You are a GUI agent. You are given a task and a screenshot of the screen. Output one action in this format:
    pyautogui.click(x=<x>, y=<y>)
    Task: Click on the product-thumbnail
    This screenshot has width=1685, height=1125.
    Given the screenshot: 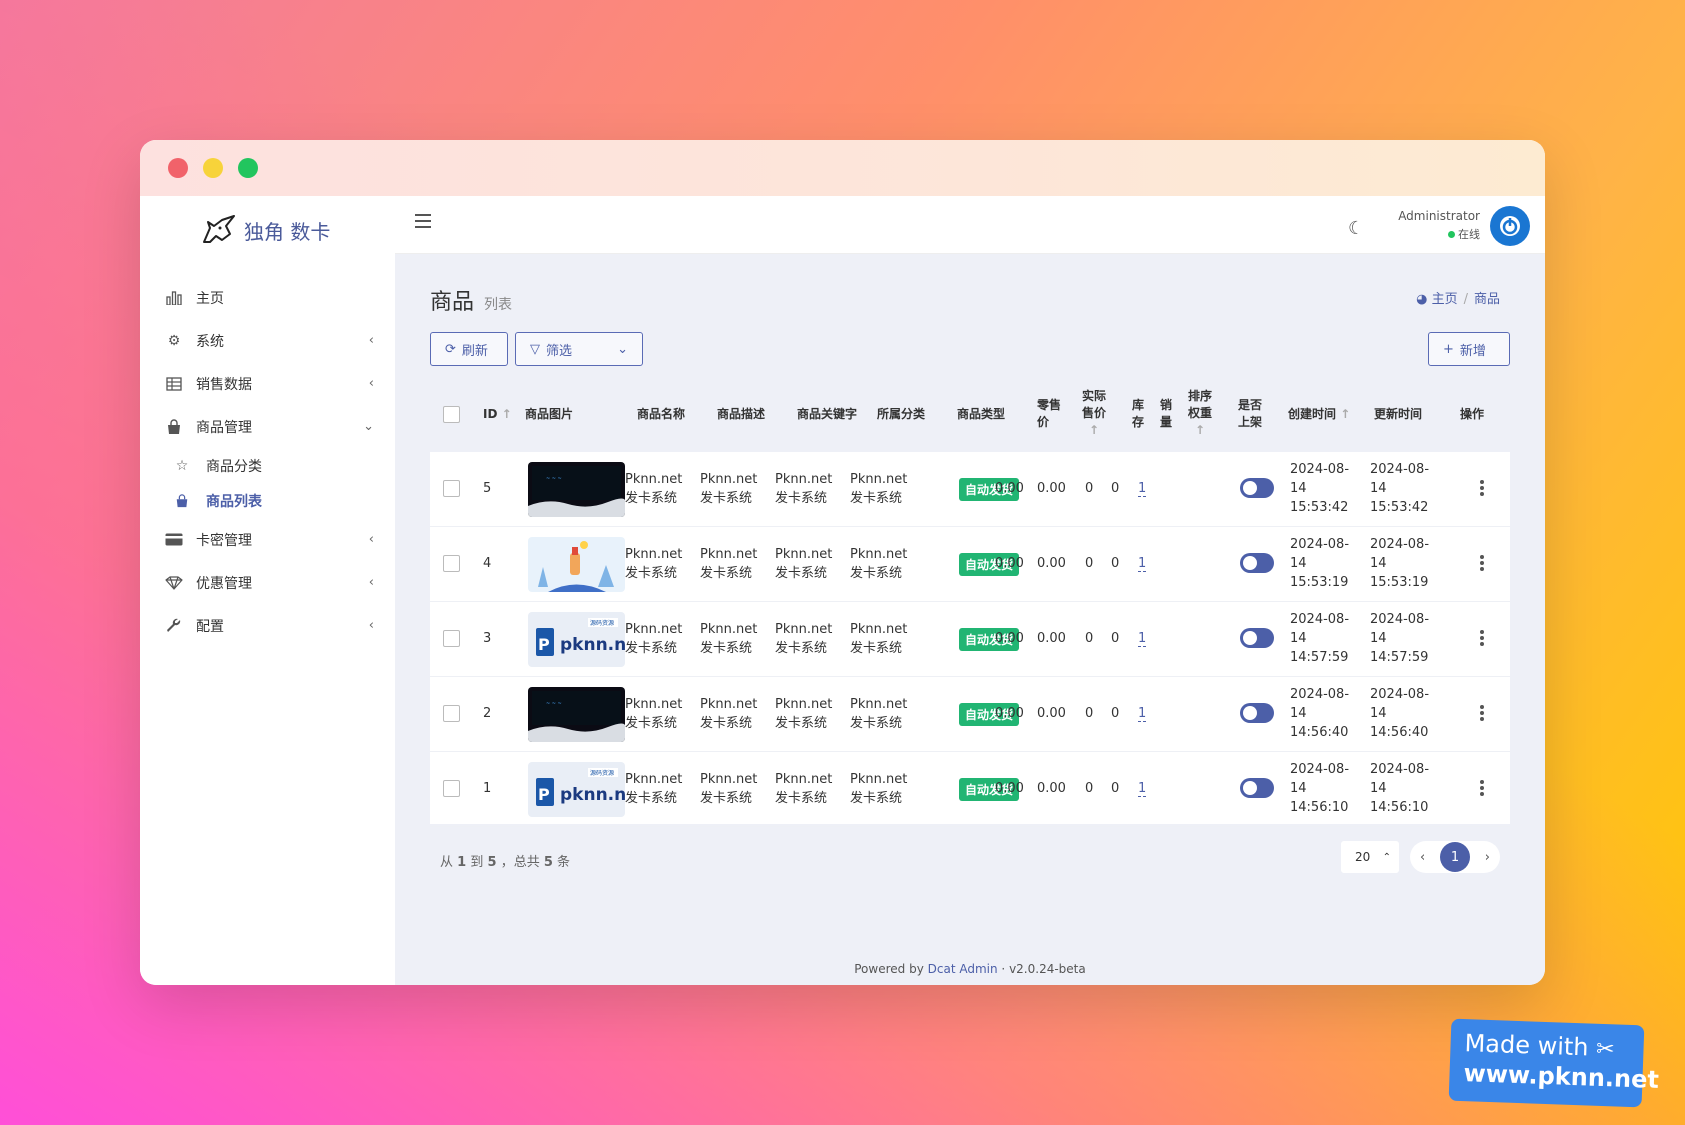 What is the action you would take?
    pyautogui.click(x=576, y=564)
    